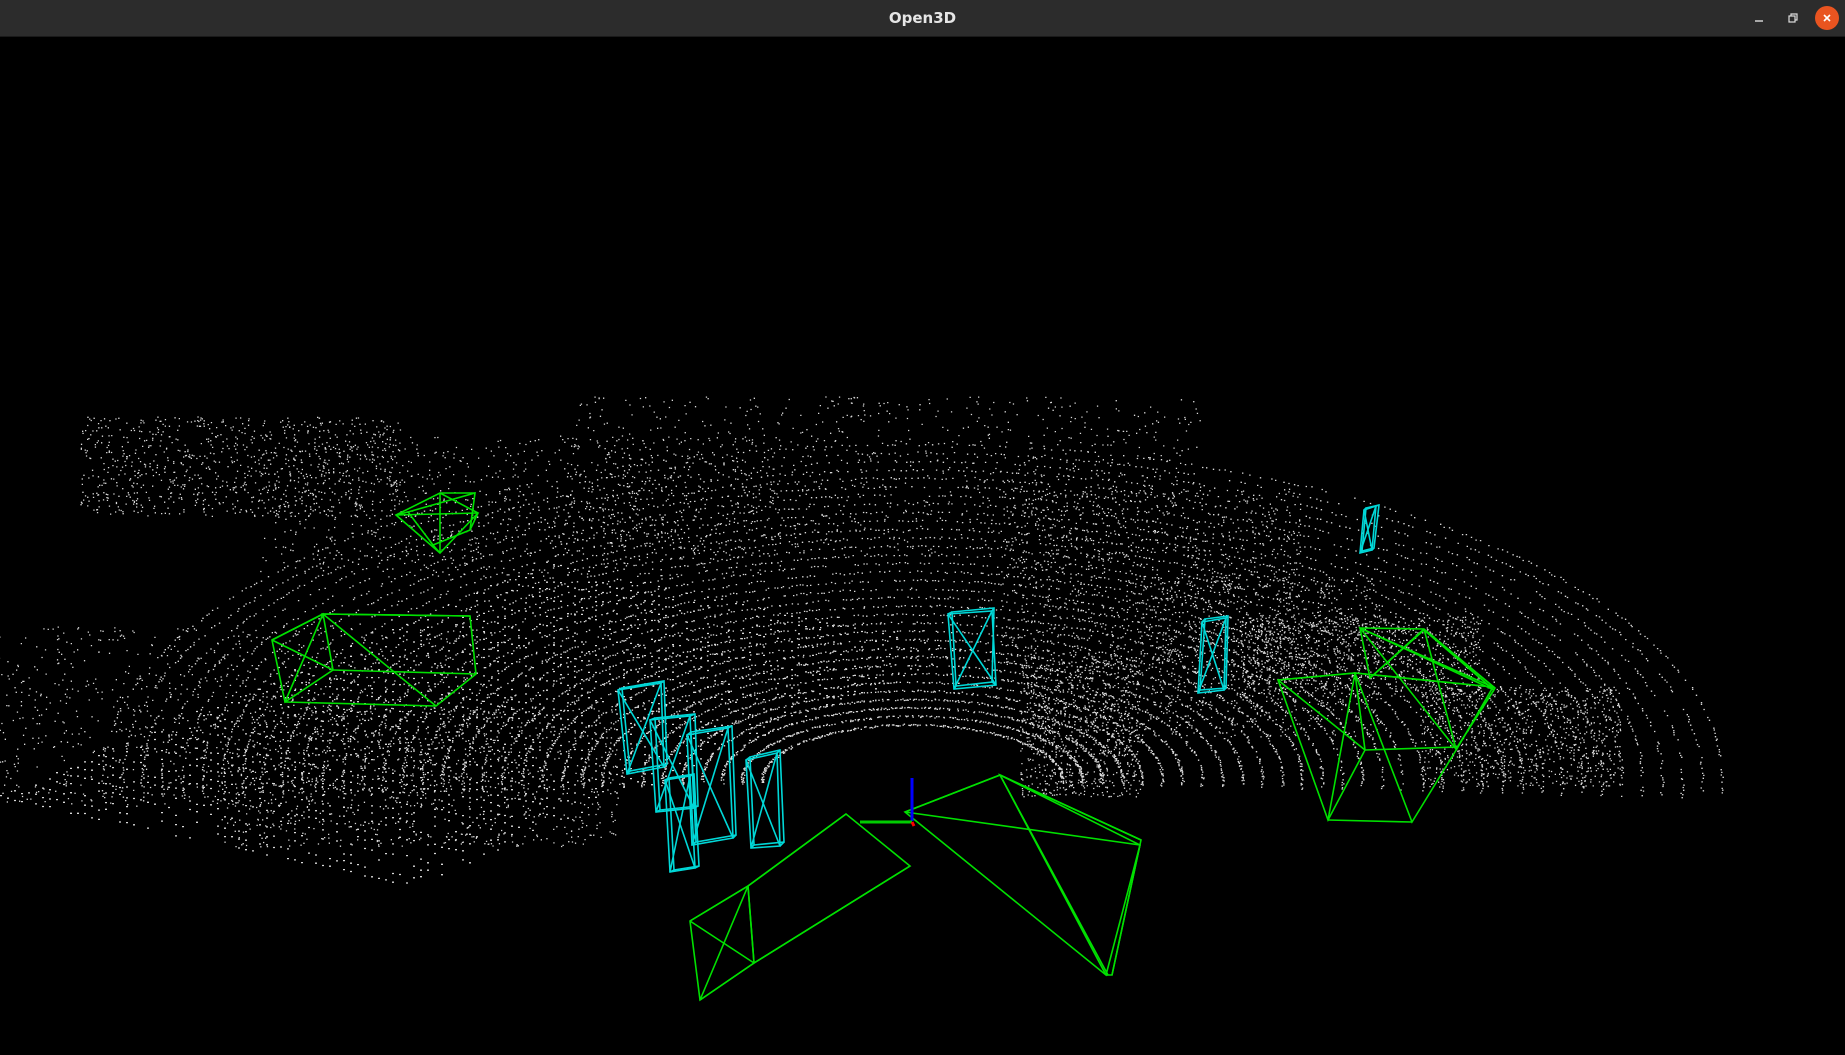 The height and width of the screenshot is (1055, 1845). Describe the element at coordinates (1759, 21) in the screenshot. I see `minimize-icon` at that location.